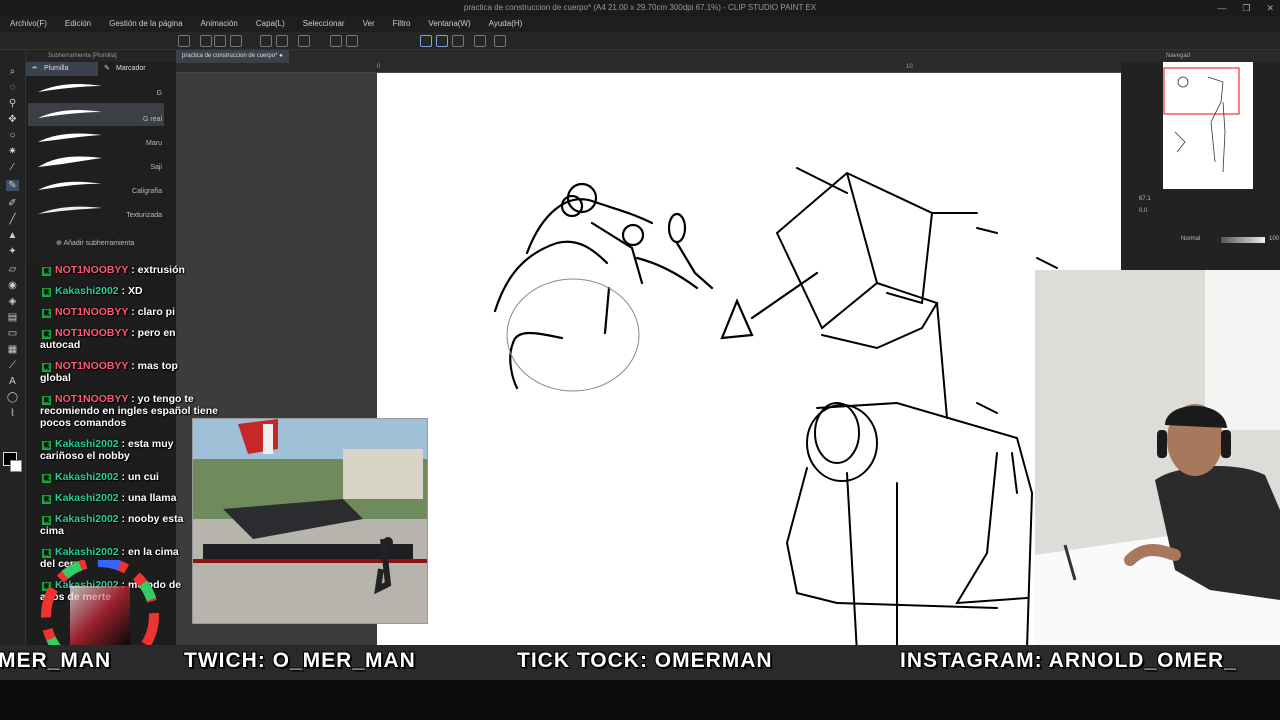  I want to click on menu-gestion-pagina: Gestión de la página, so click(144, 24).